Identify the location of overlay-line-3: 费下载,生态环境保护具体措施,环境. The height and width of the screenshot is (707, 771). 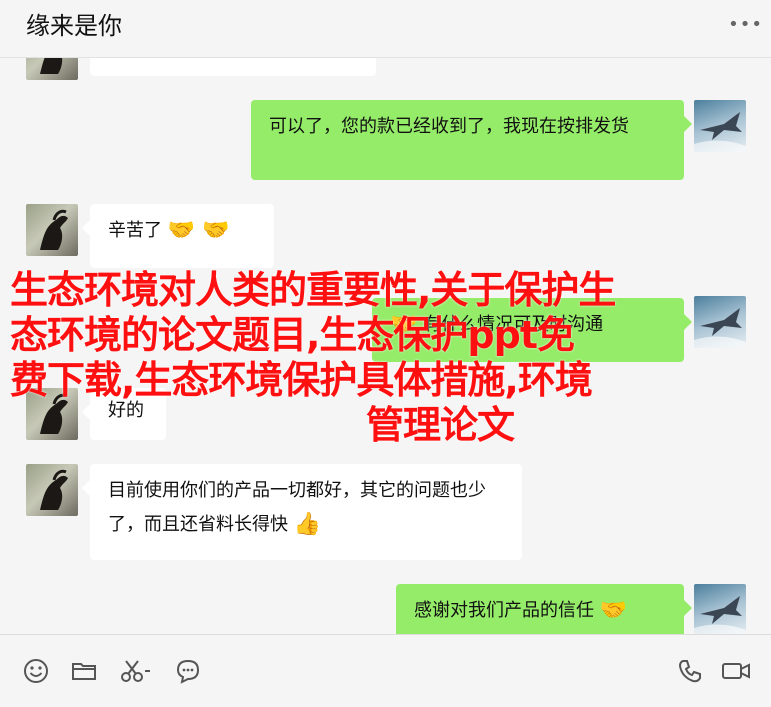
(301, 380).